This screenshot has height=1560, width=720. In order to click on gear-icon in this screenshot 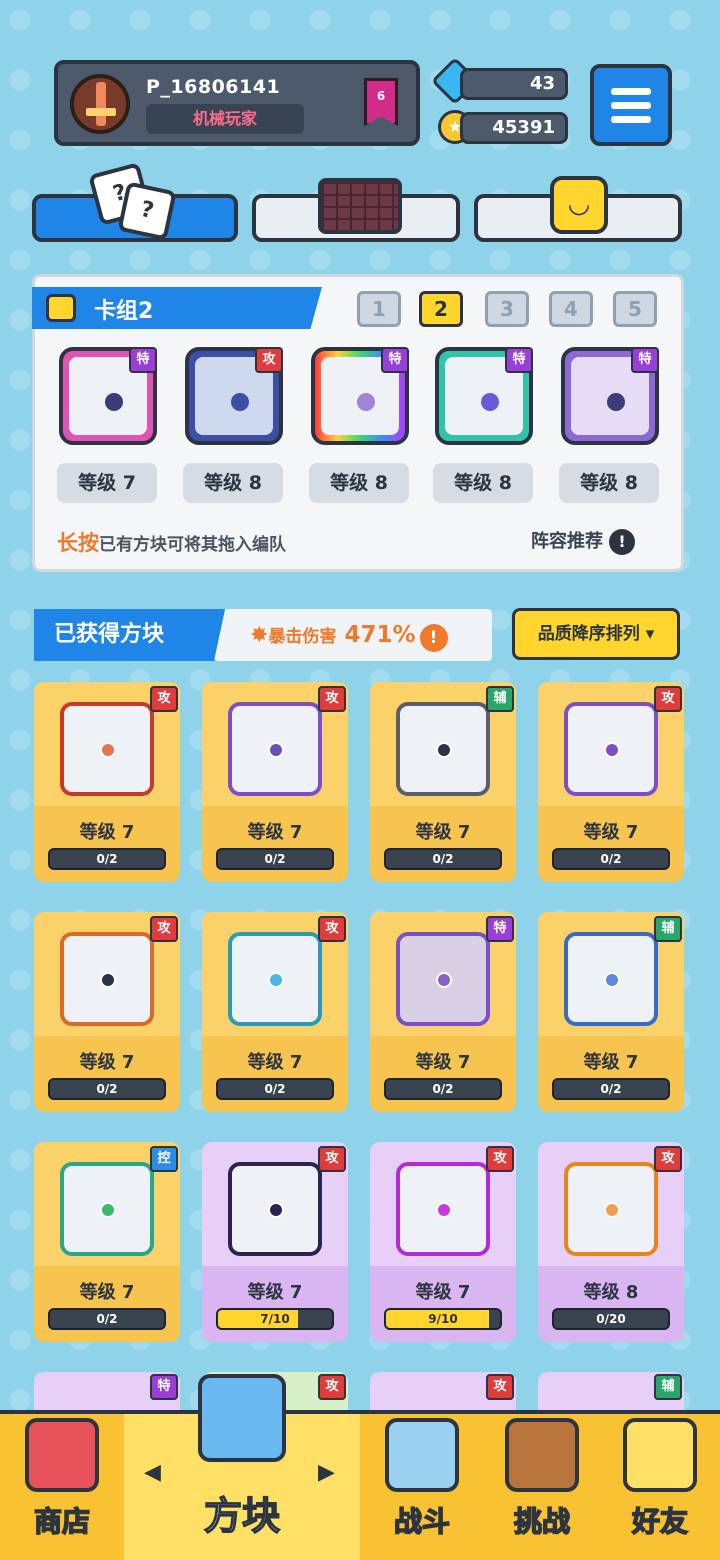, I will do `click(240, 402)`.